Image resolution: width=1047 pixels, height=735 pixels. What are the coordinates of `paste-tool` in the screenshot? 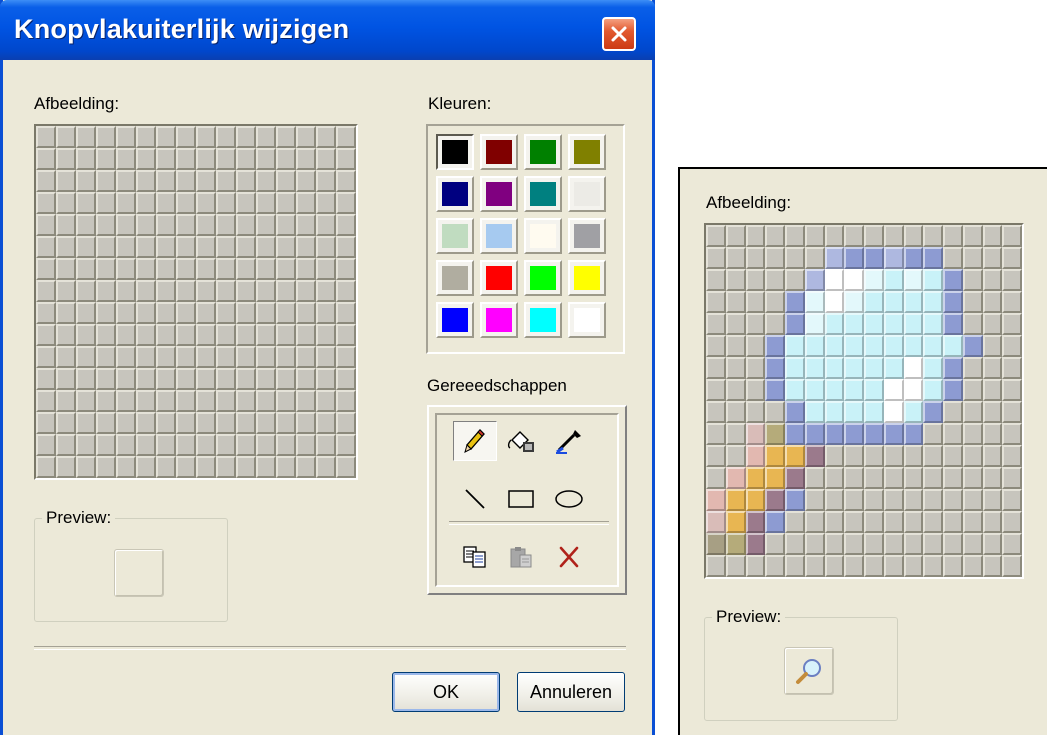 It's located at (521, 557).